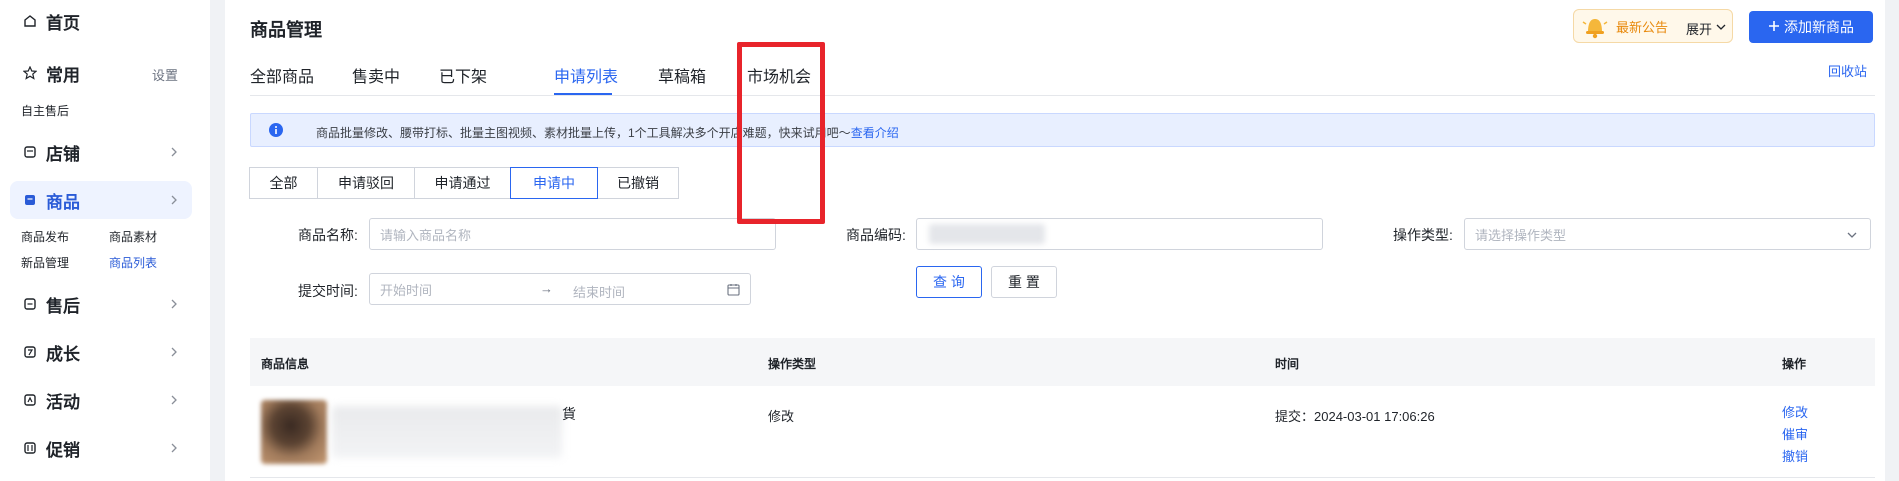  Describe the element at coordinates (63, 75) in the screenshot. I see `sidebar-item-label: 常用` at that location.